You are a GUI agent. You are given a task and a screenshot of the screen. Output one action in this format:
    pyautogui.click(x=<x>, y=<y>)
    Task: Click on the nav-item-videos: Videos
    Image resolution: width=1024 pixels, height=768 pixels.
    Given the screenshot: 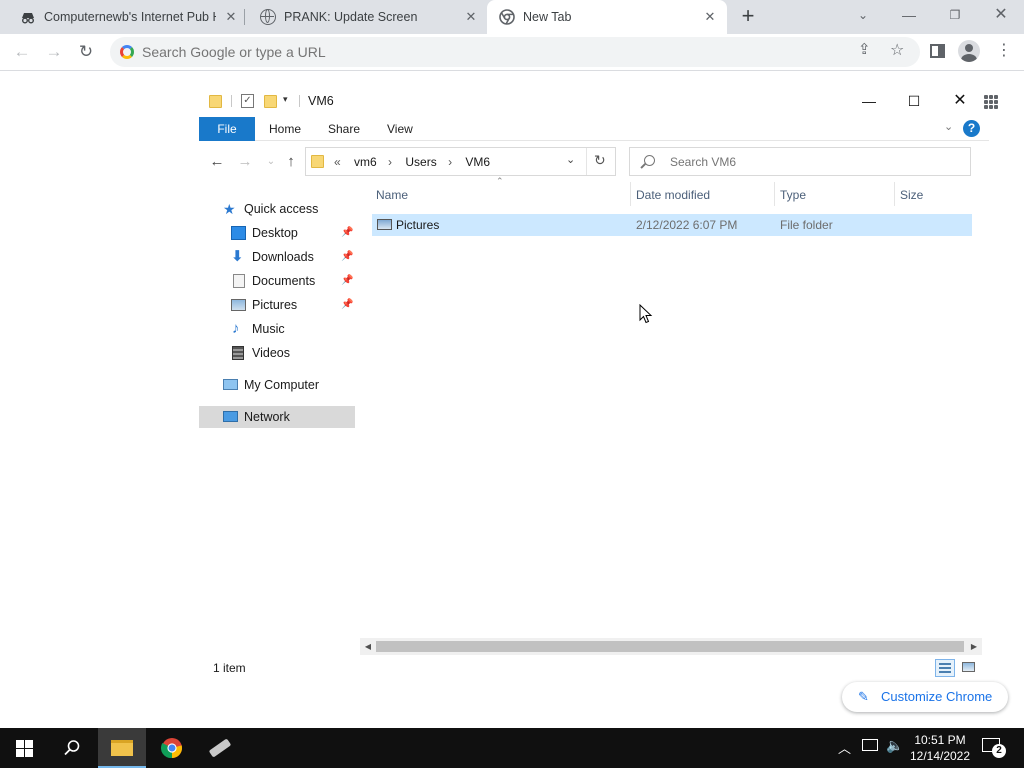 What is the action you would take?
    pyautogui.click(x=277, y=353)
    